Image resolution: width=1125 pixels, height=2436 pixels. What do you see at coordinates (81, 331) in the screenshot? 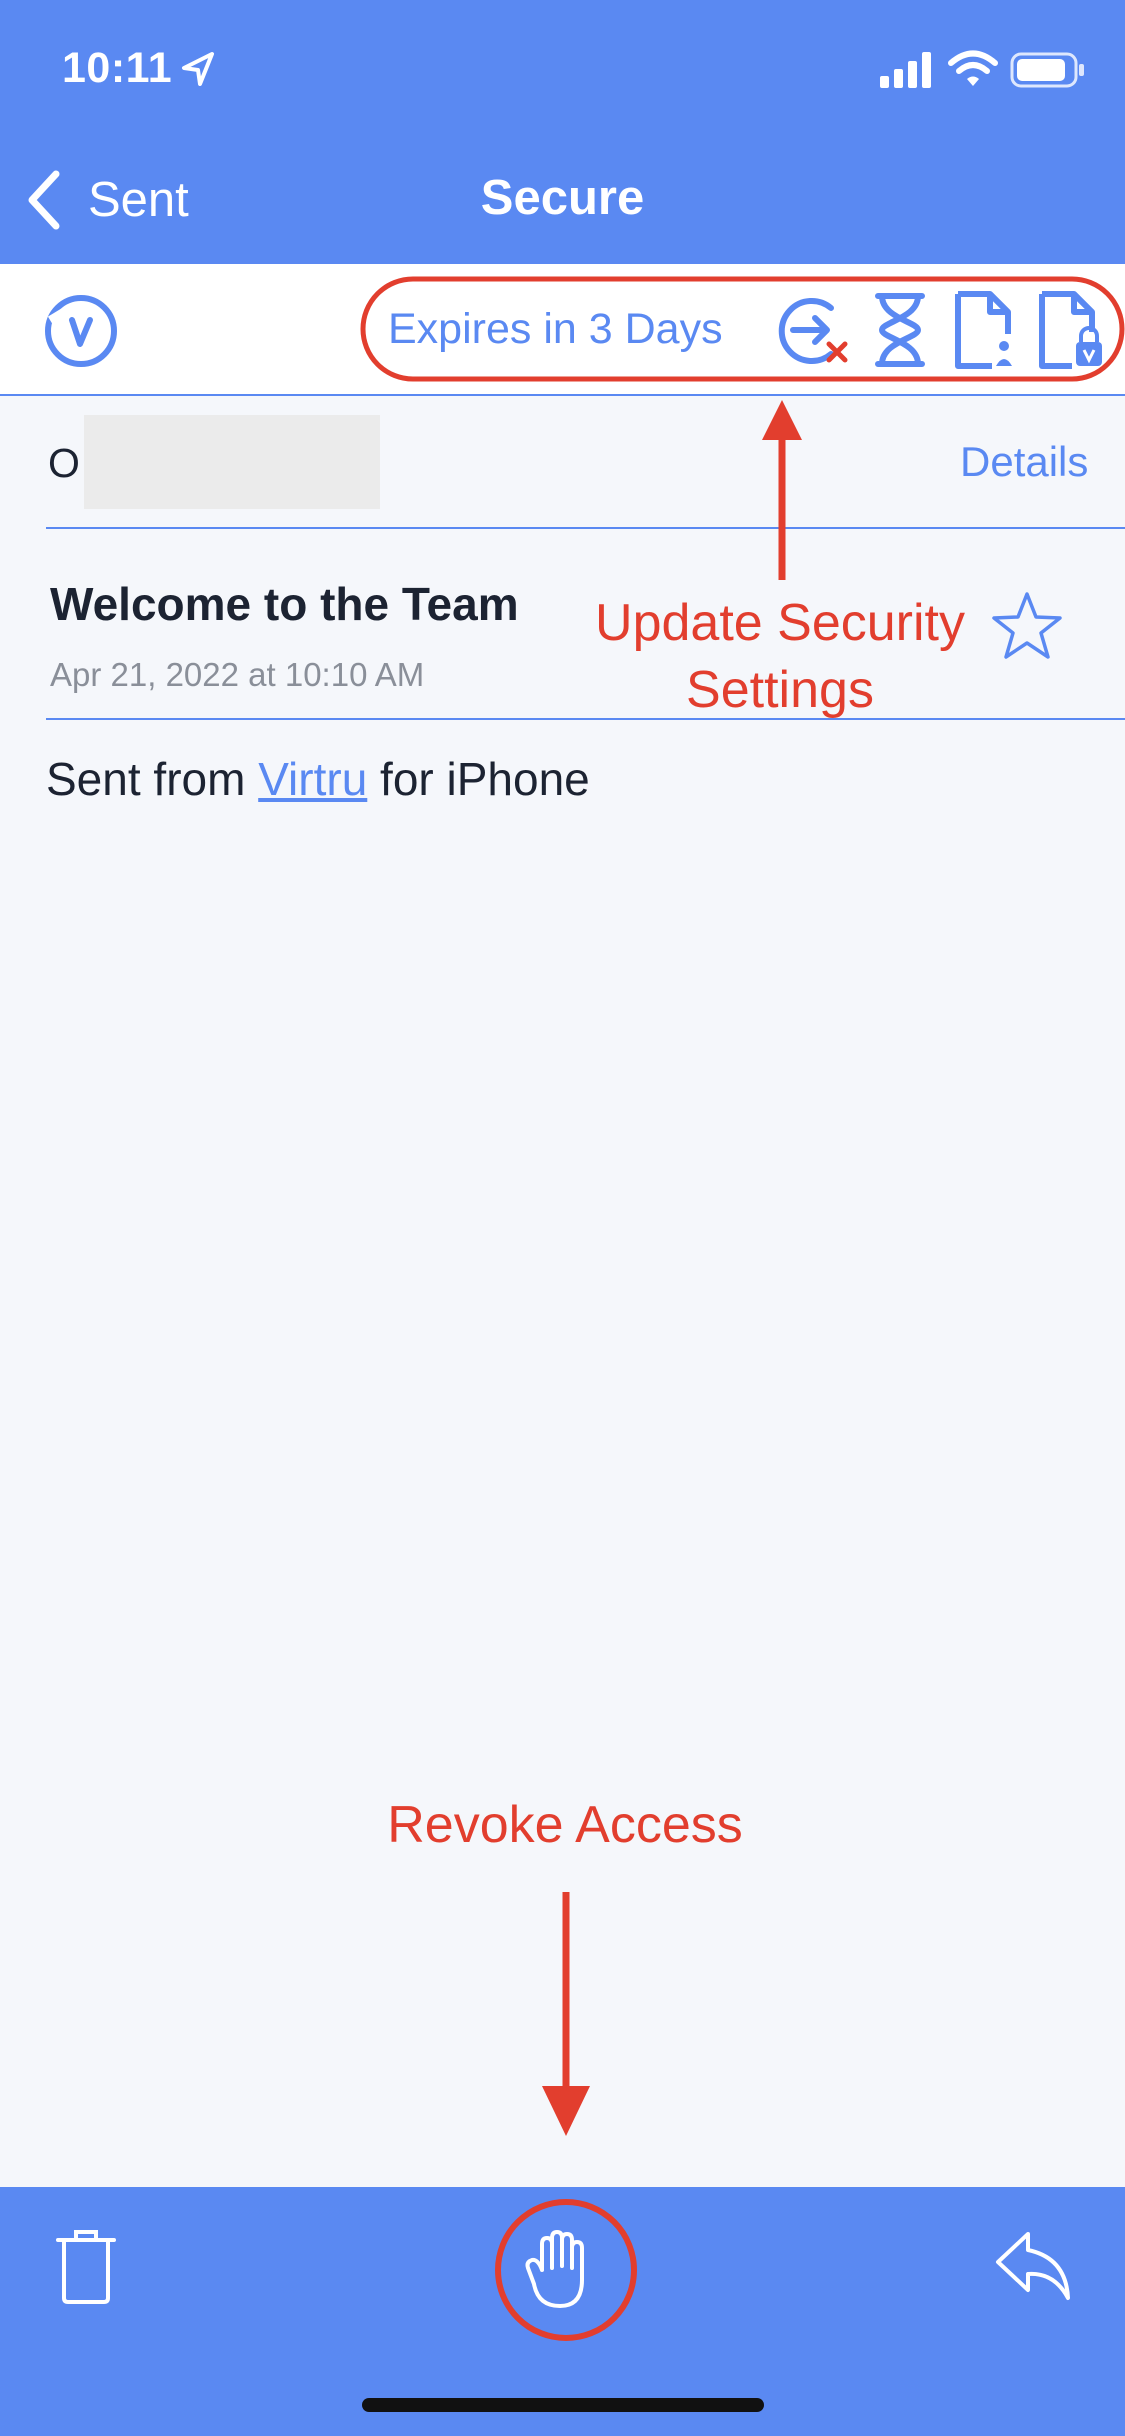
I see `virtru-logo-icon` at bounding box center [81, 331].